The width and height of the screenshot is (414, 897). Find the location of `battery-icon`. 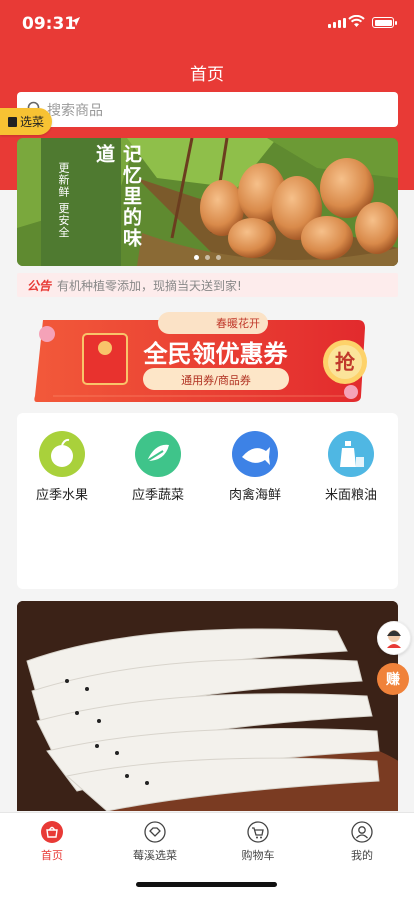

battery-icon is located at coordinates (384, 22).